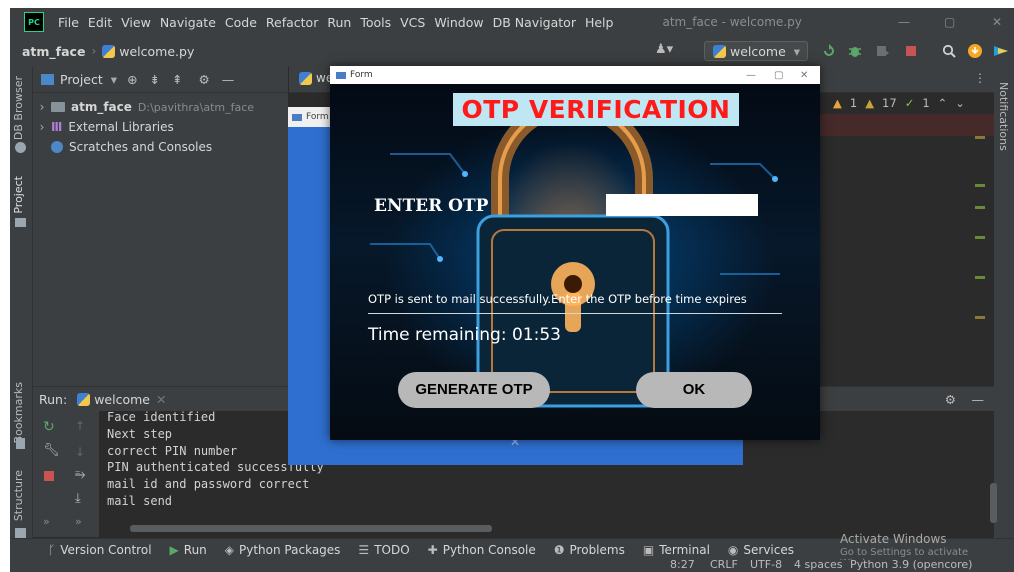 Image resolution: width=1014 pixels, height=572 pixels. I want to click on python-packages-tab: ◈ Python Packages, so click(283, 550).